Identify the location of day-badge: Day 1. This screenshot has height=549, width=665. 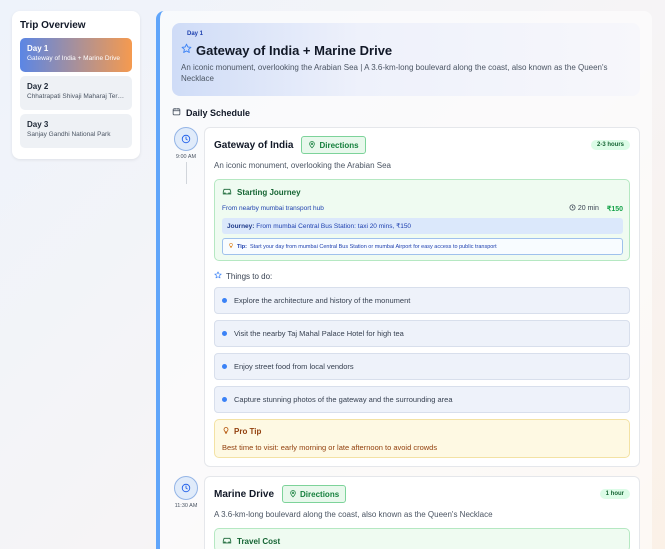
(195, 34).